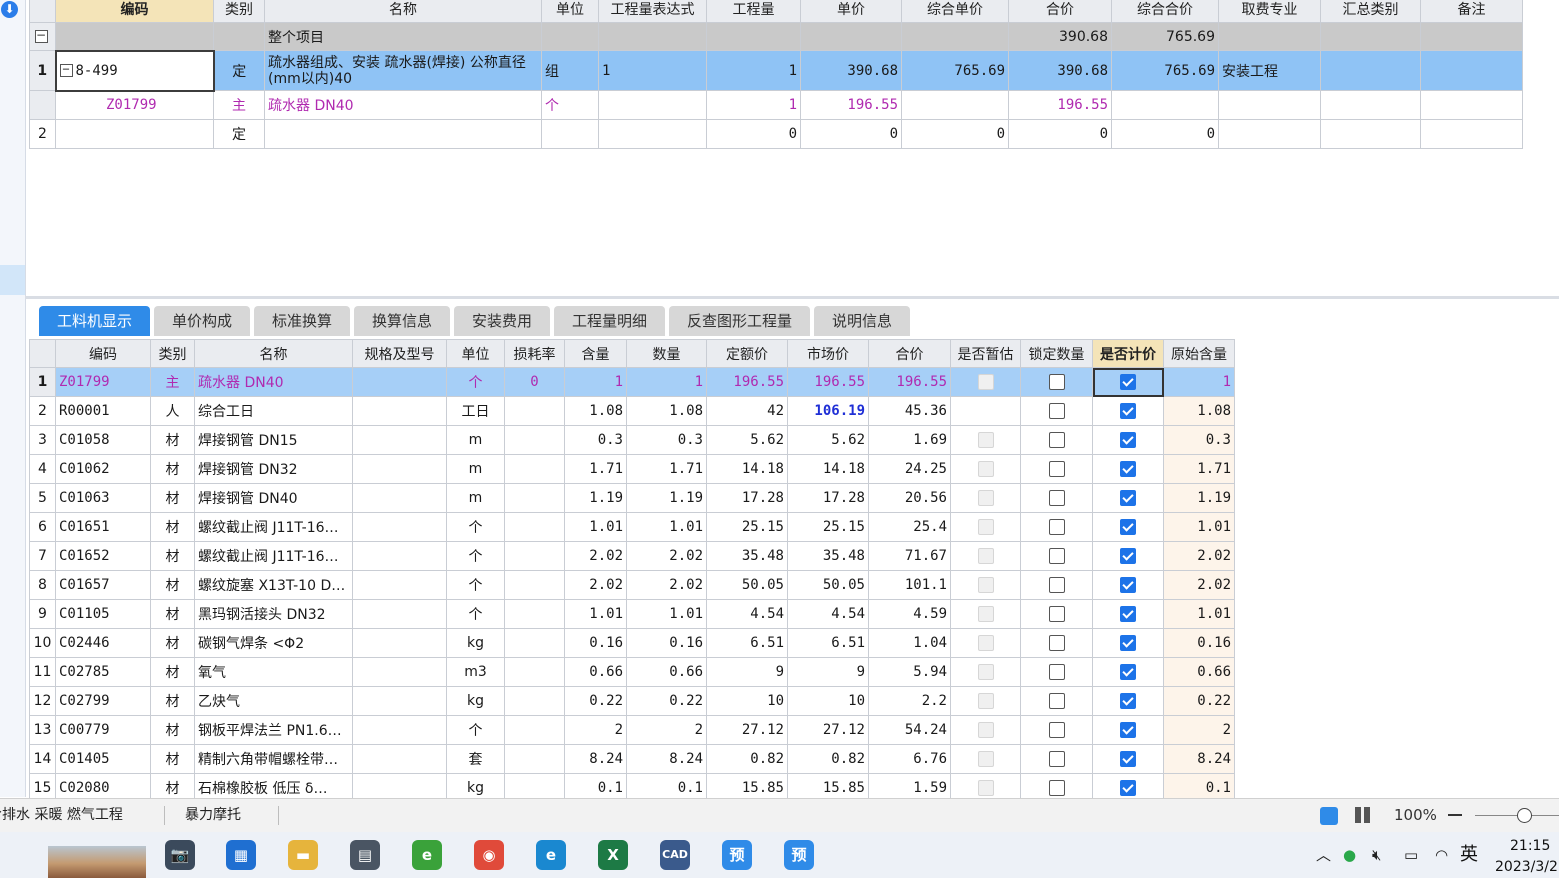 This screenshot has height=878, width=1559. I want to click on price-cell: 0, so click(851, 134).